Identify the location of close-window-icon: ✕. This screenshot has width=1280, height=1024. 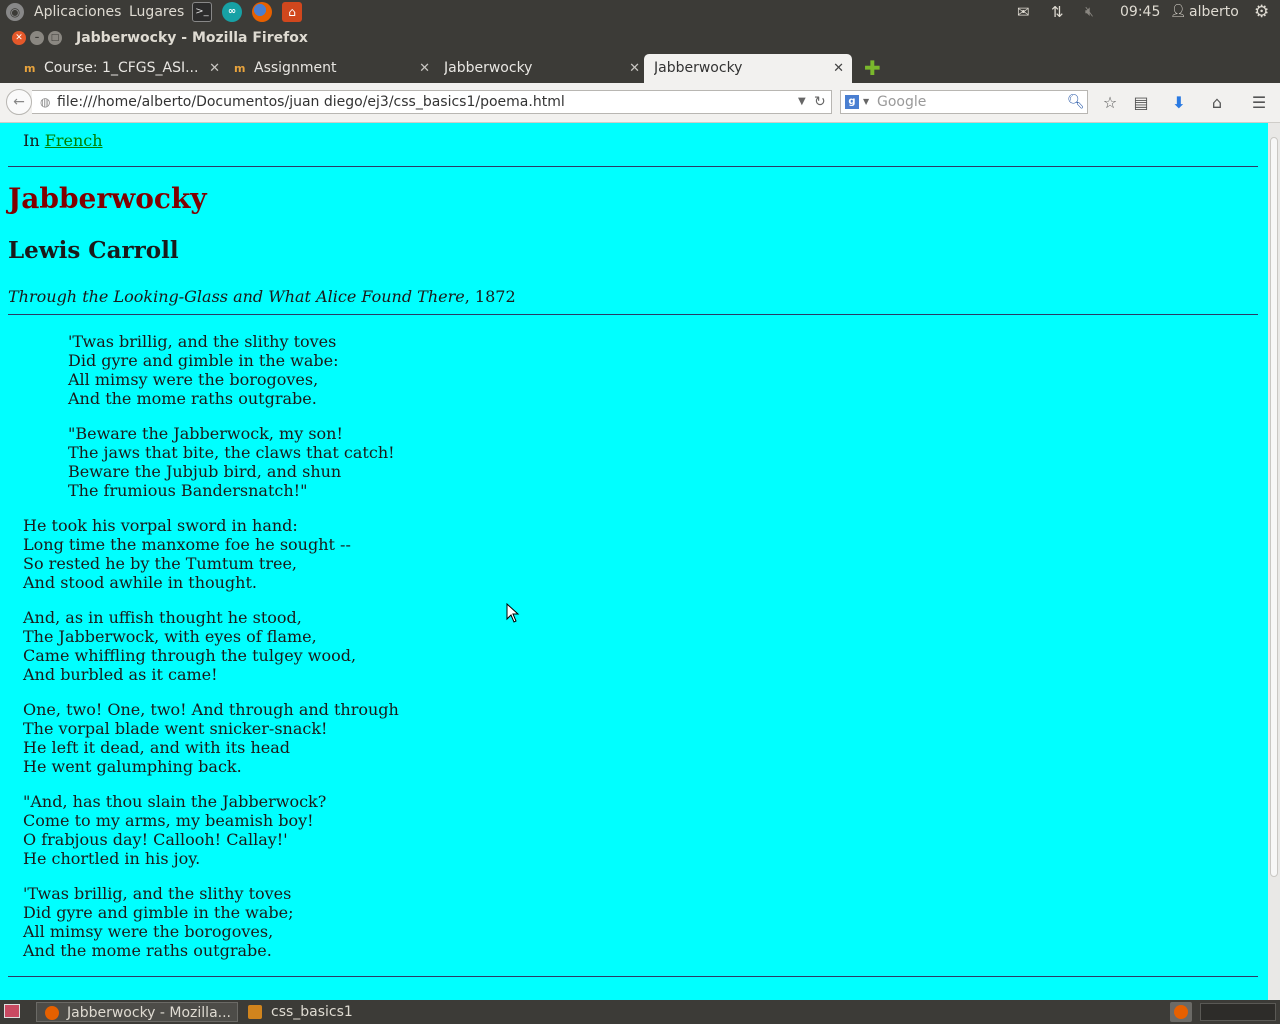
(19, 38).